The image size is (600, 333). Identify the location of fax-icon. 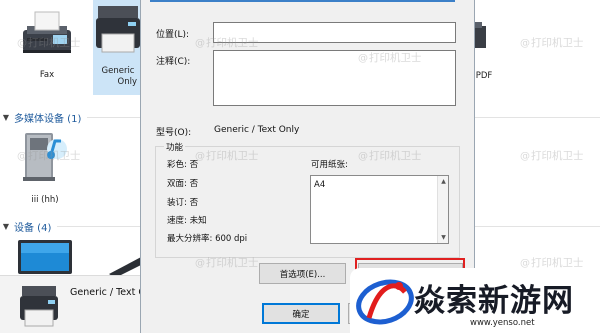
(47, 32).